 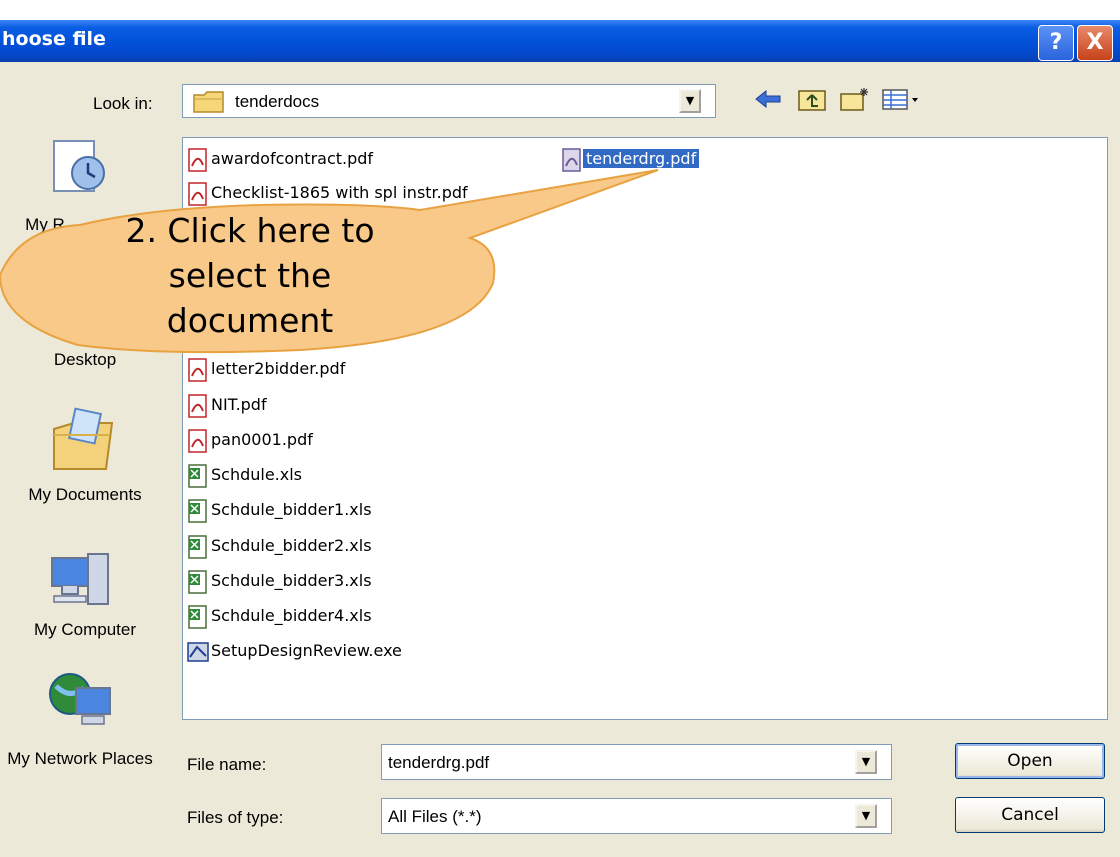 What do you see at coordinates (250, 230) in the screenshot?
I see `callout-line-1: 2. Click here to` at bounding box center [250, 230].